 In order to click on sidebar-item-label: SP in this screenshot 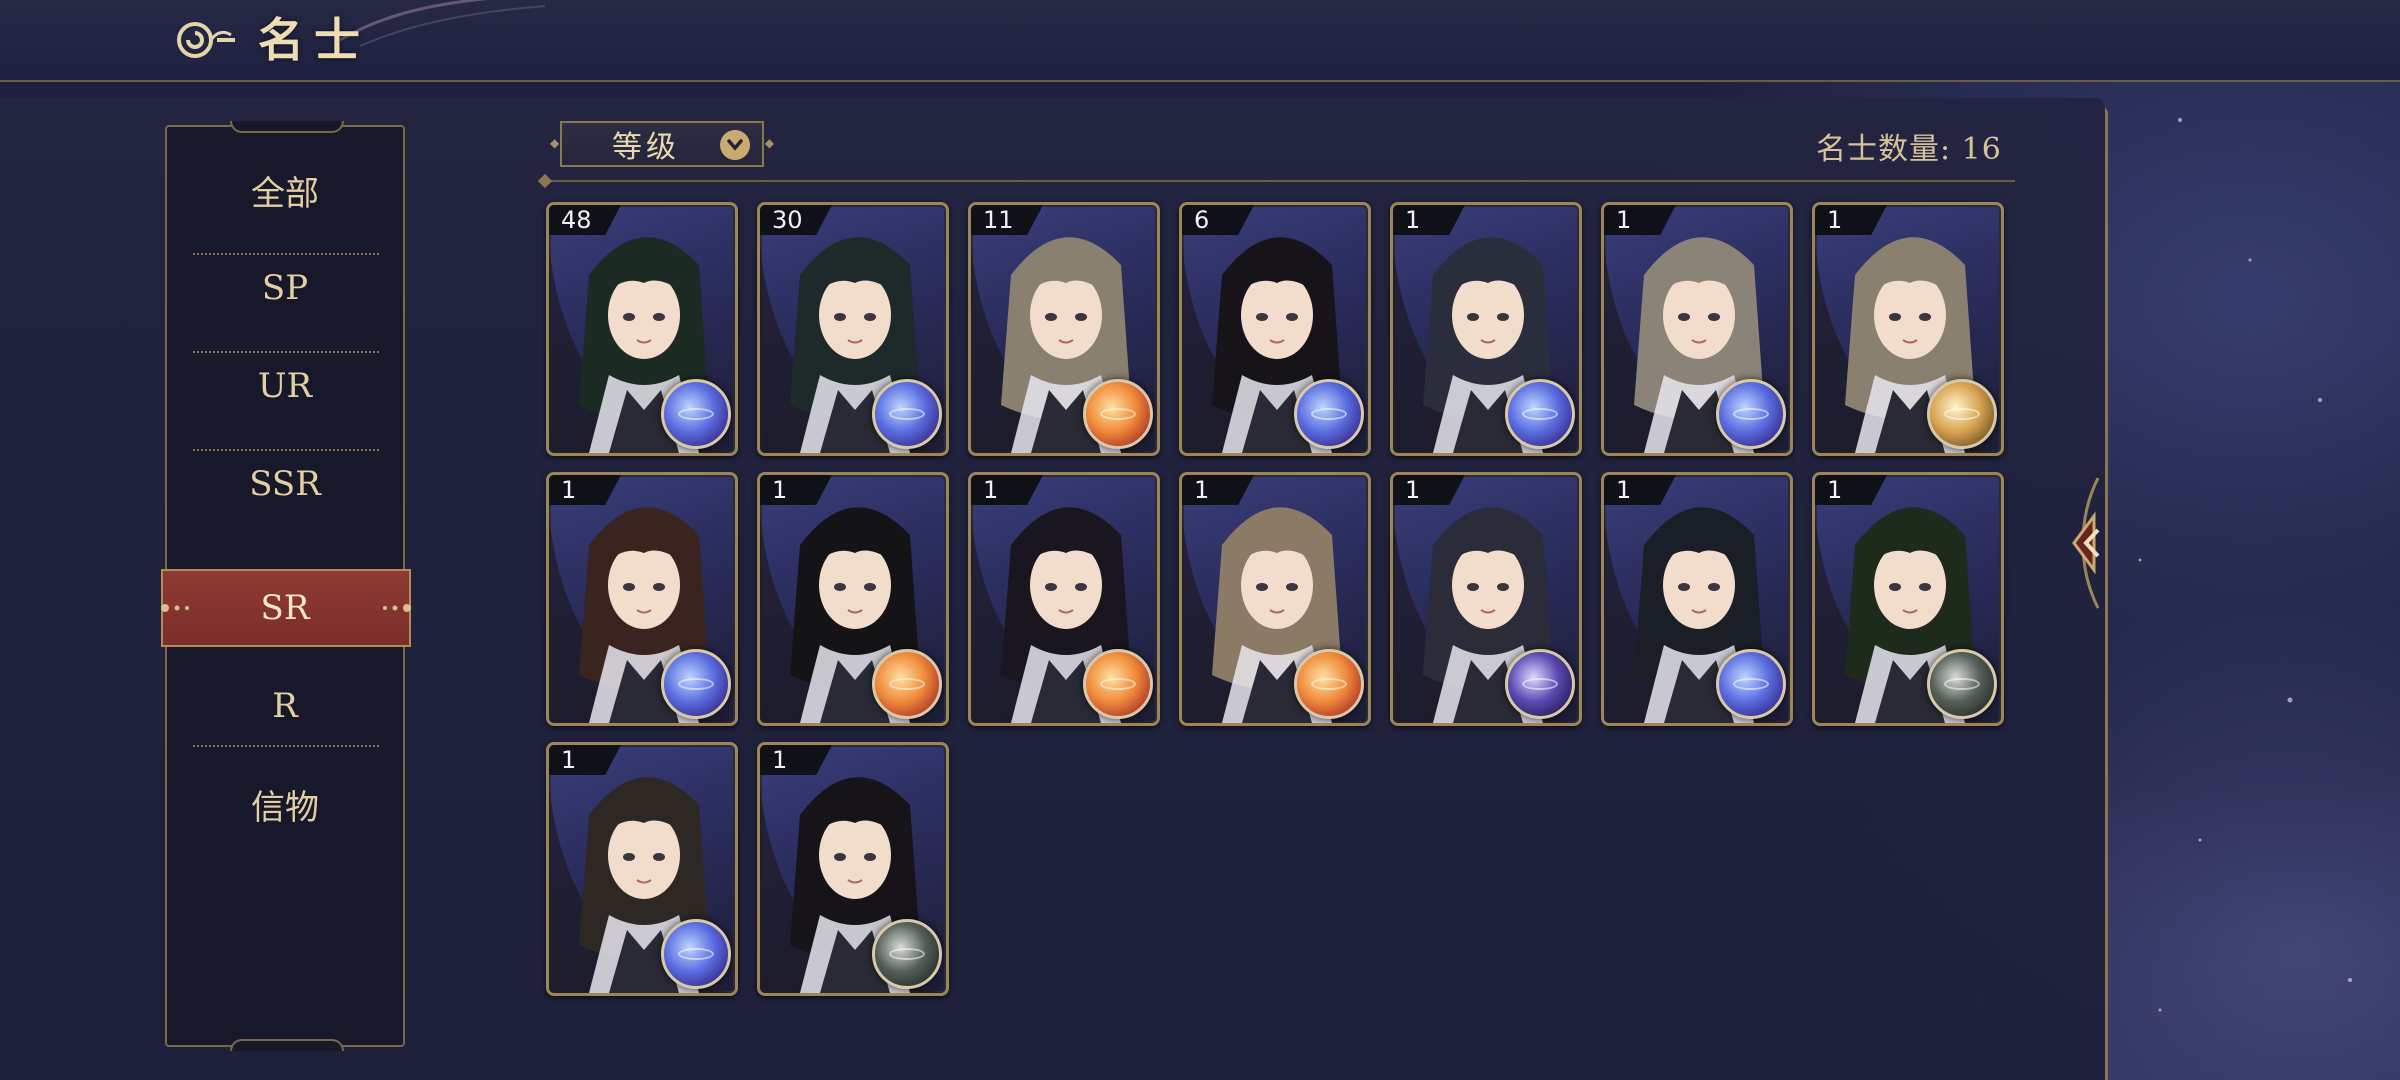, I will do `click(285, 288)`.